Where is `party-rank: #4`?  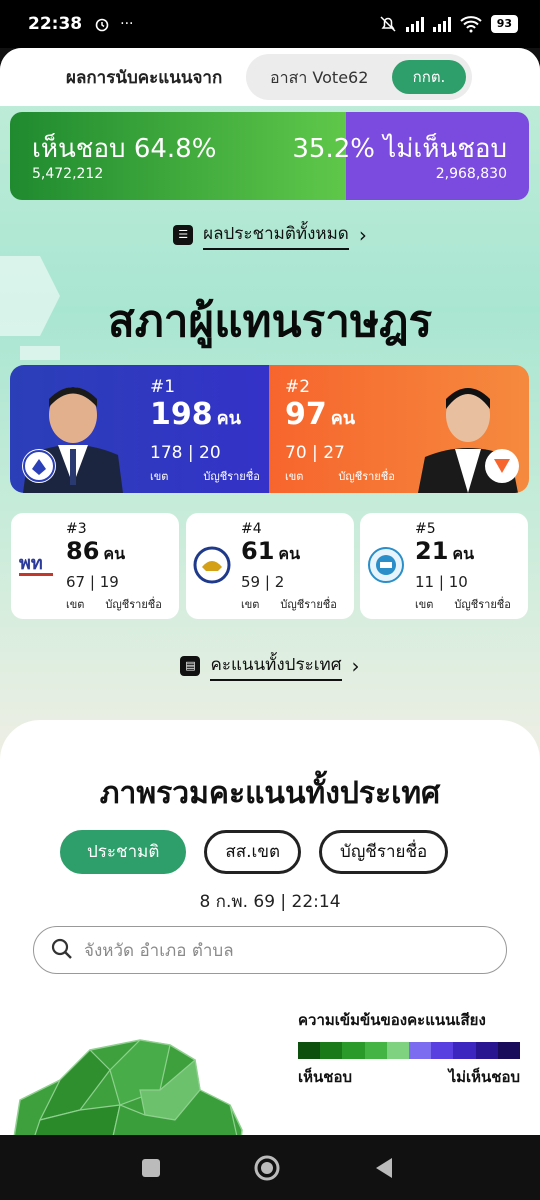
party-rank: #4 is located at coordinates (251, 529).